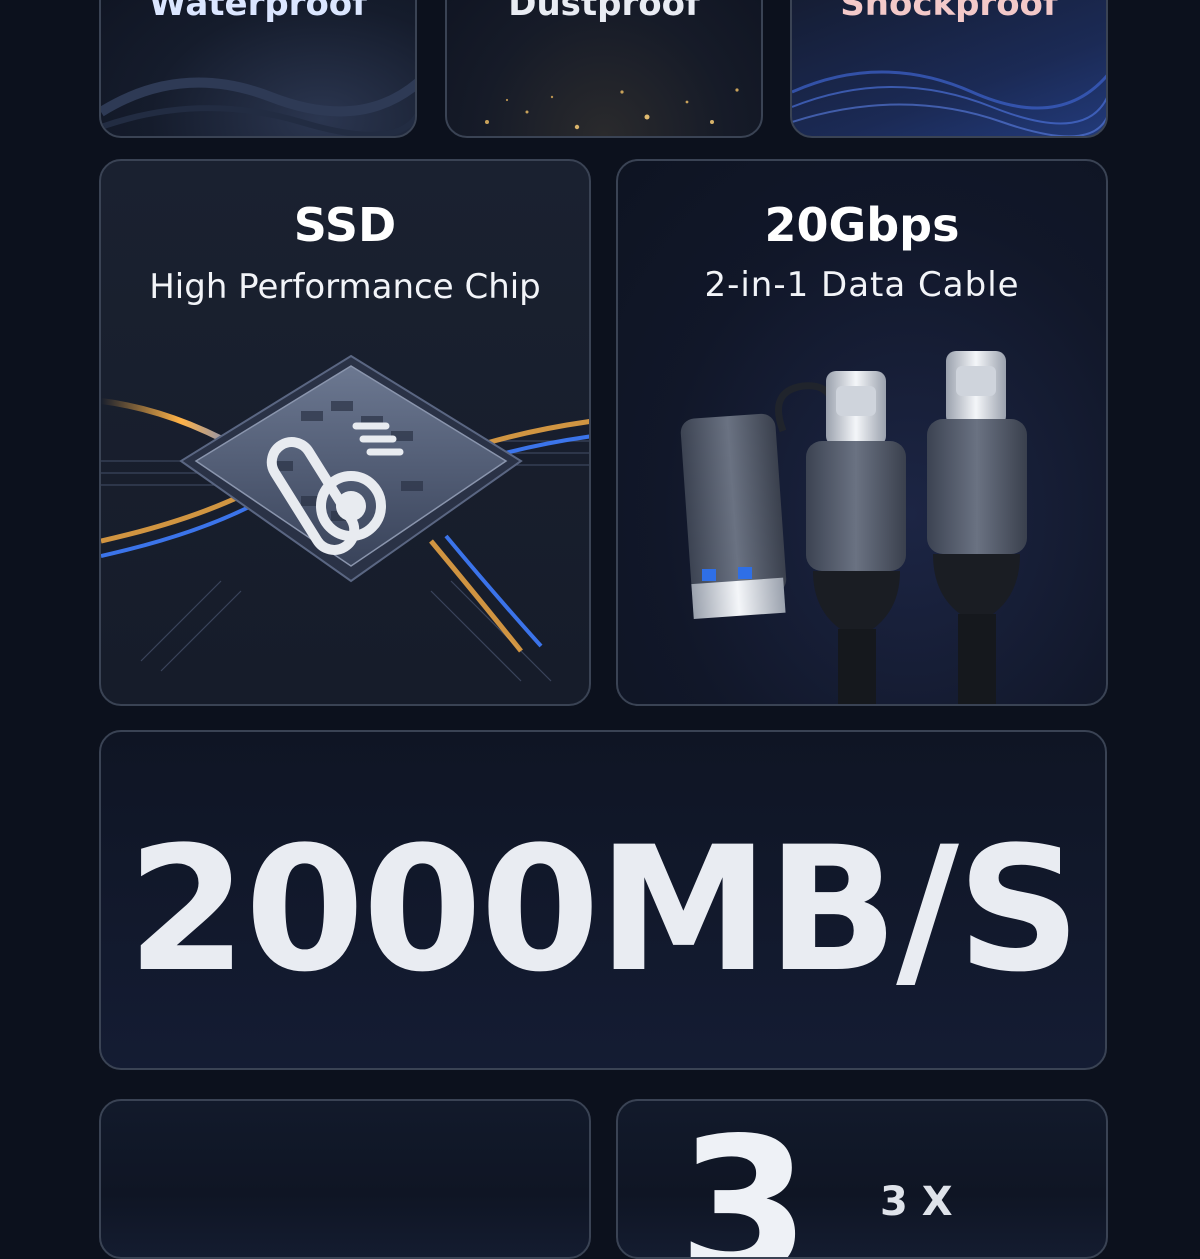  I want to click on bottom-left-card, so click(345, 1179).